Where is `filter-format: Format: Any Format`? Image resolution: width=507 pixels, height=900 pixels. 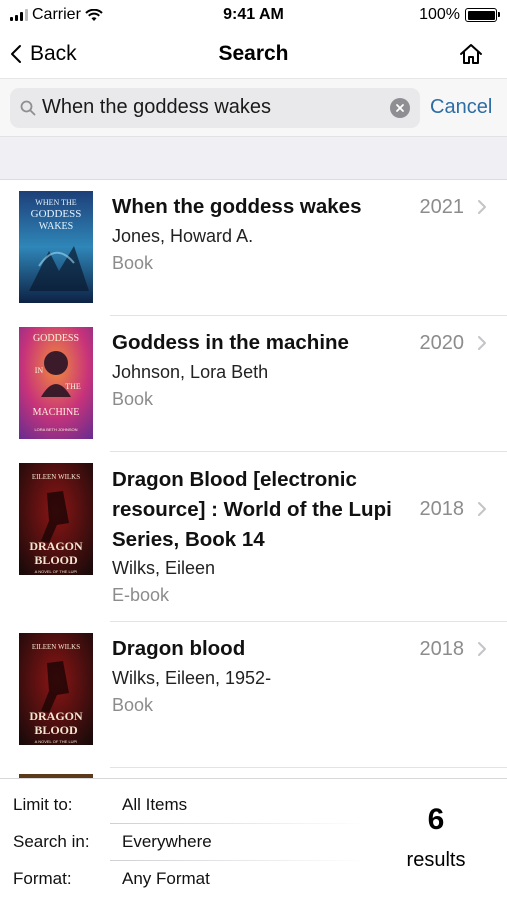 filter-format: Format: Any Format is located at coordinates (185, 878).